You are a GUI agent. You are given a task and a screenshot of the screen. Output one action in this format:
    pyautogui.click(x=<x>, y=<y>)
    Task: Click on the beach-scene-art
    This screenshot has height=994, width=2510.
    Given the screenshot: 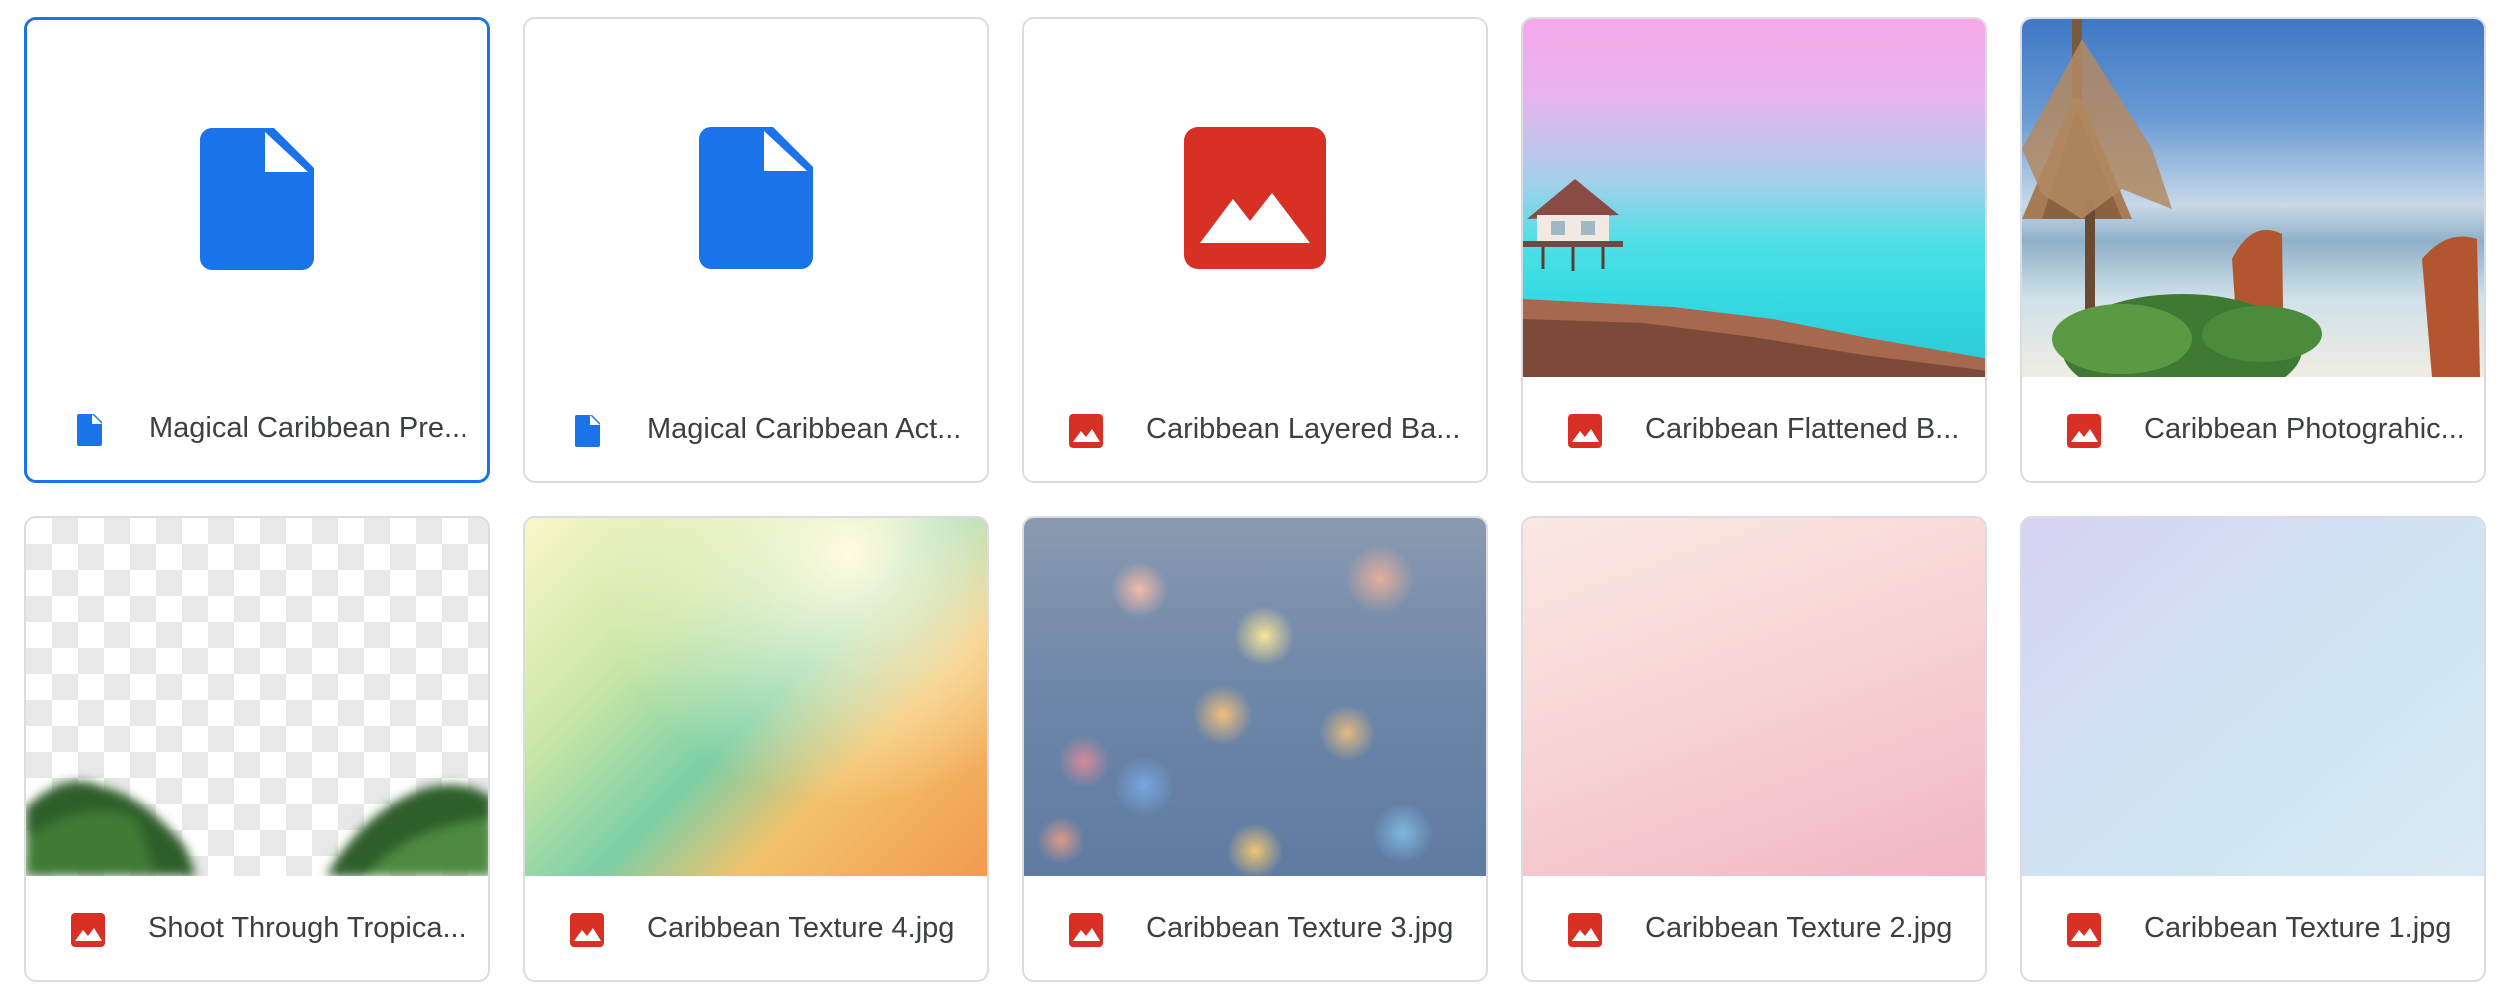 What is the action you would take?
    pyautogui.click(x=2251, y=198)
    